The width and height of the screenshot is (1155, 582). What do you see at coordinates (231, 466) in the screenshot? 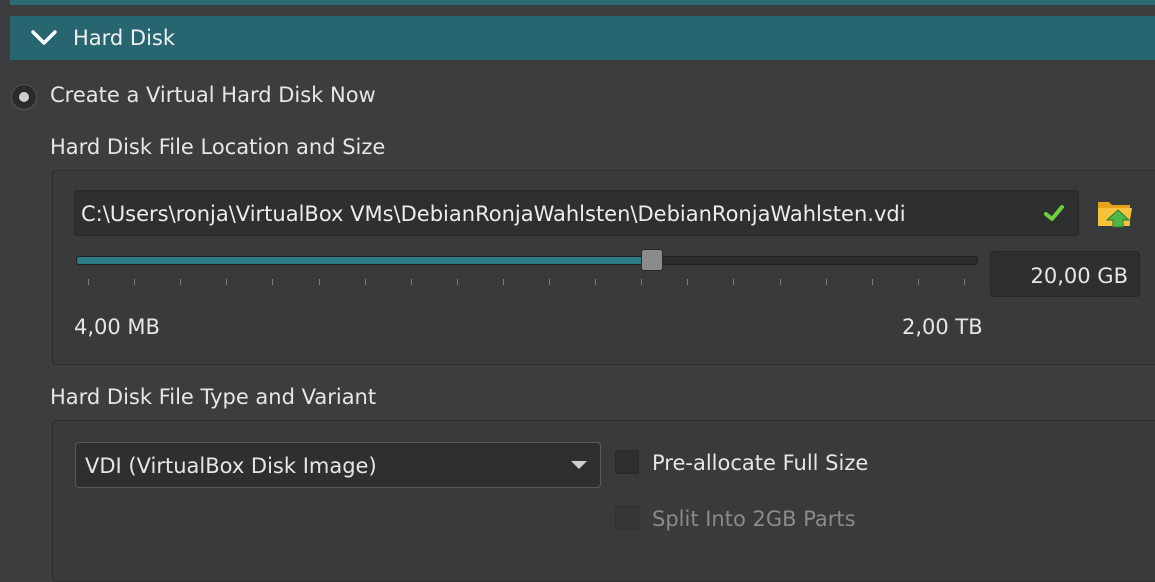
I see `disk-format-value: VDI (VirtualBox Disk Image)` at bounding box center [231, 466].